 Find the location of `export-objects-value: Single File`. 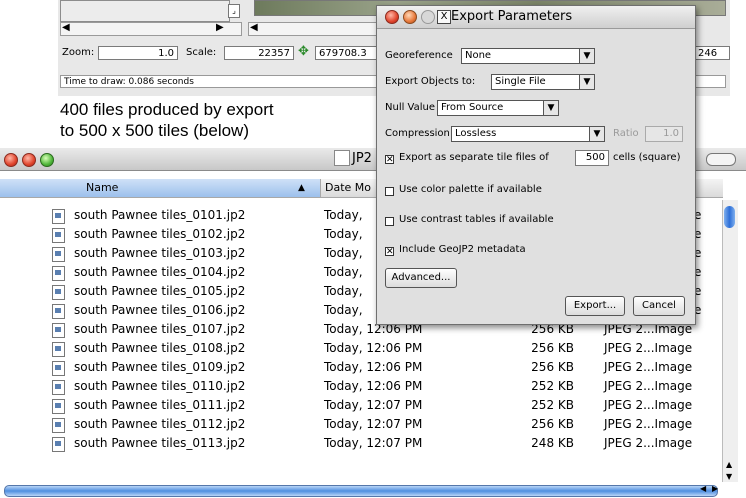

export-objects-value: Single File is located at coordinates (520, 81).